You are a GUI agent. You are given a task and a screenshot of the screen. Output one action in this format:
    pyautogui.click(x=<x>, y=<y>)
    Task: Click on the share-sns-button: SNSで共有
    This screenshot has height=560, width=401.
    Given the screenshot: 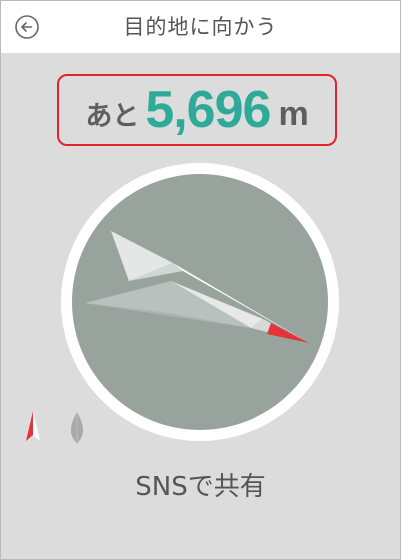 What is the action you would take?
    pyautogui.click(x=200, y=487)
    